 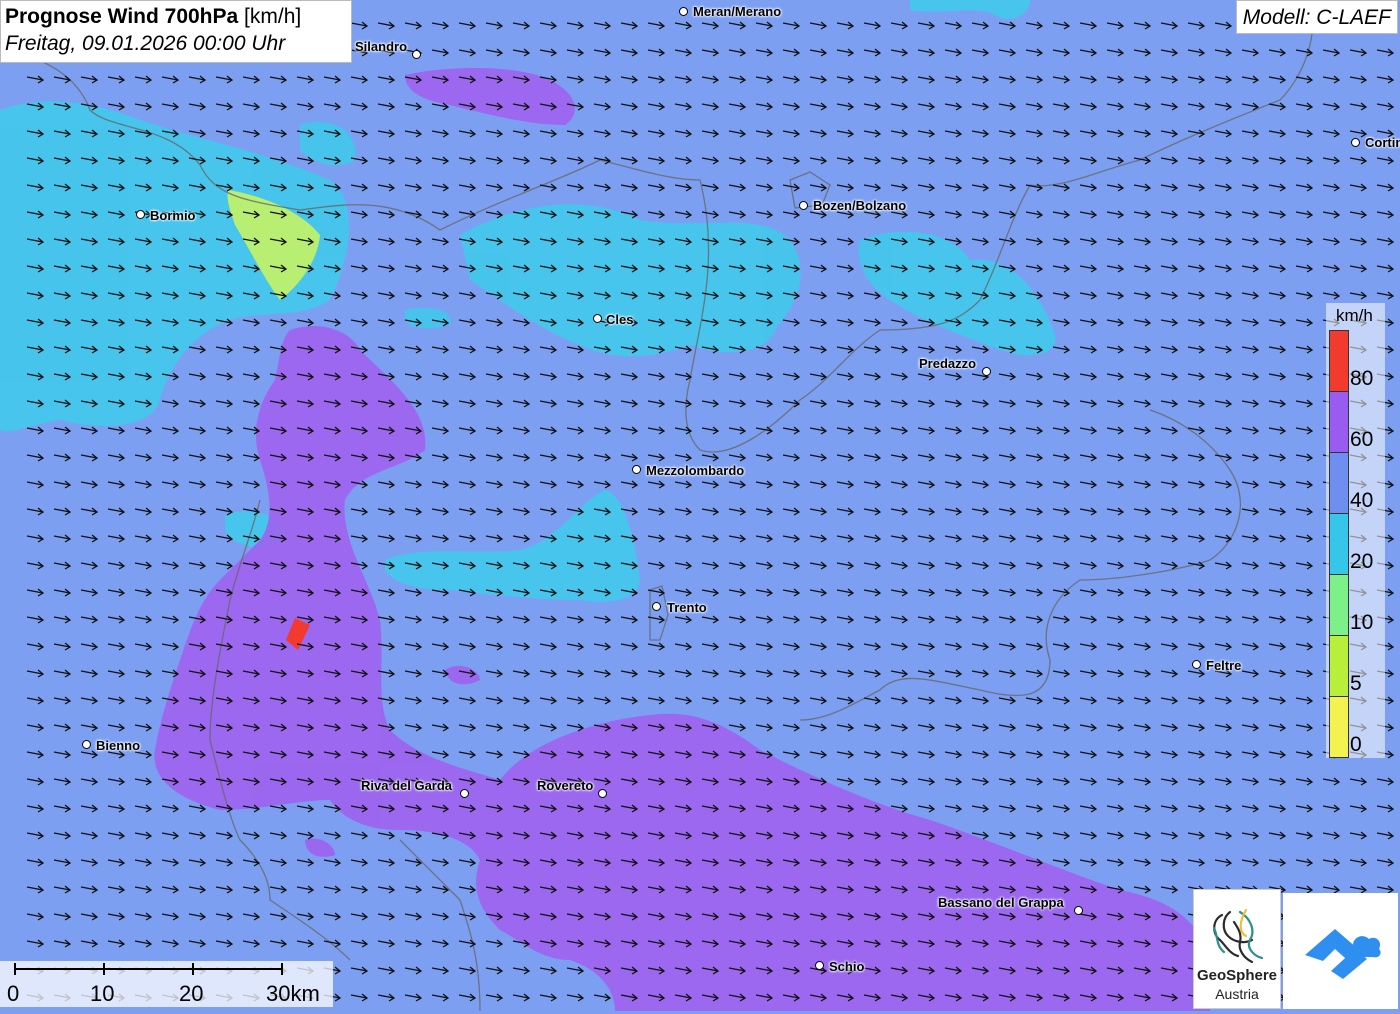 What do you see at coordinates (860, 205) in the screenshot?
I see `city-label: Bozen/Bolzano` at bounding box center [860, 205].